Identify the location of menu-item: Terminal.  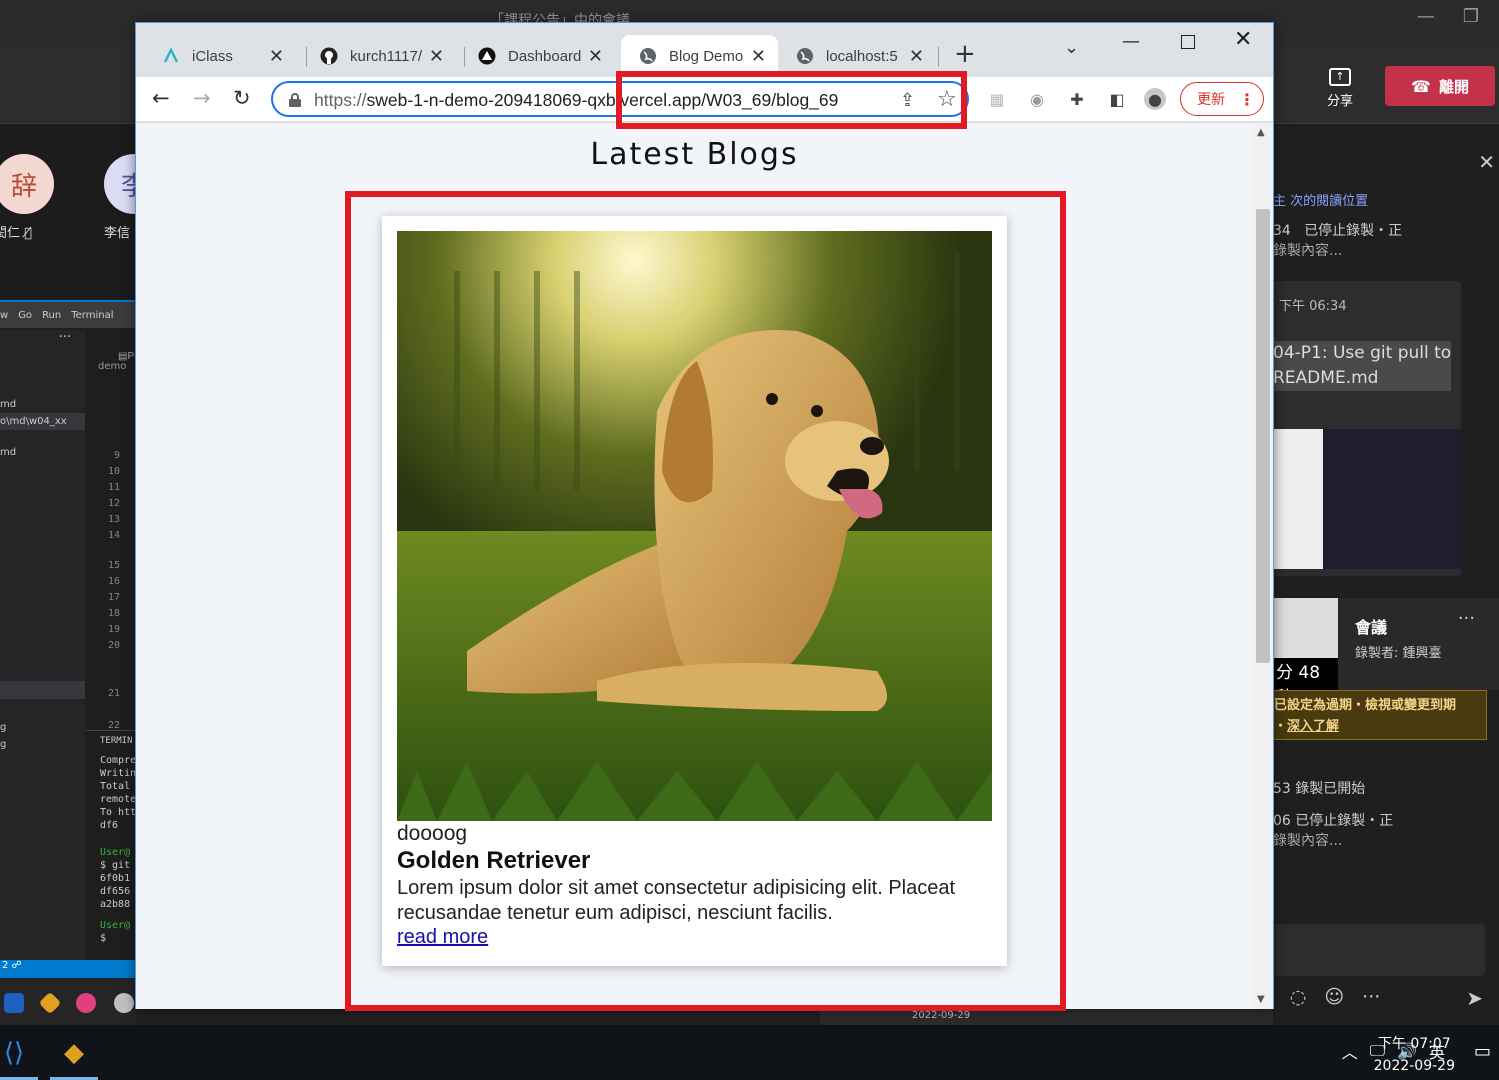
(92, 315).